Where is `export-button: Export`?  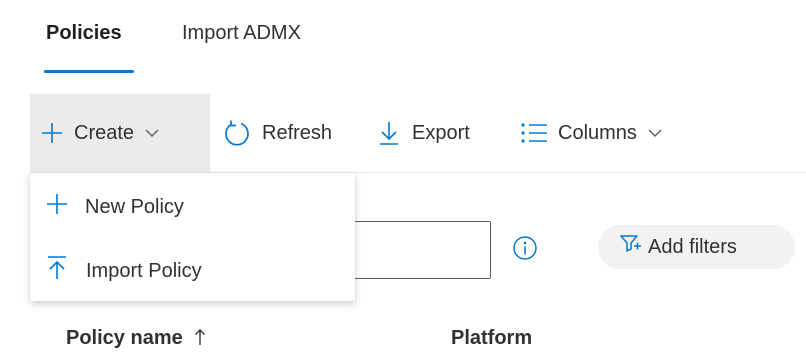
export-button: Export is located at coordinates (424, 133).